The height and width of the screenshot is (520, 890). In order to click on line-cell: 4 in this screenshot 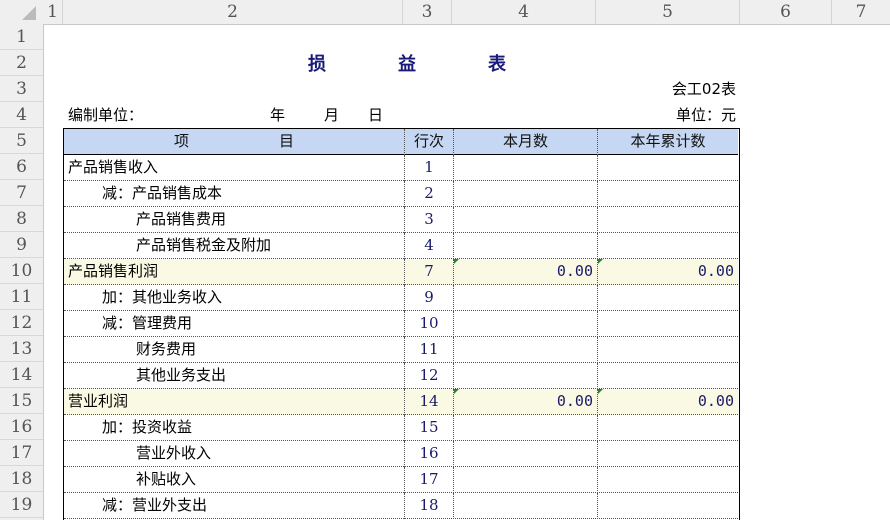, I will do `click(428, 246)`.